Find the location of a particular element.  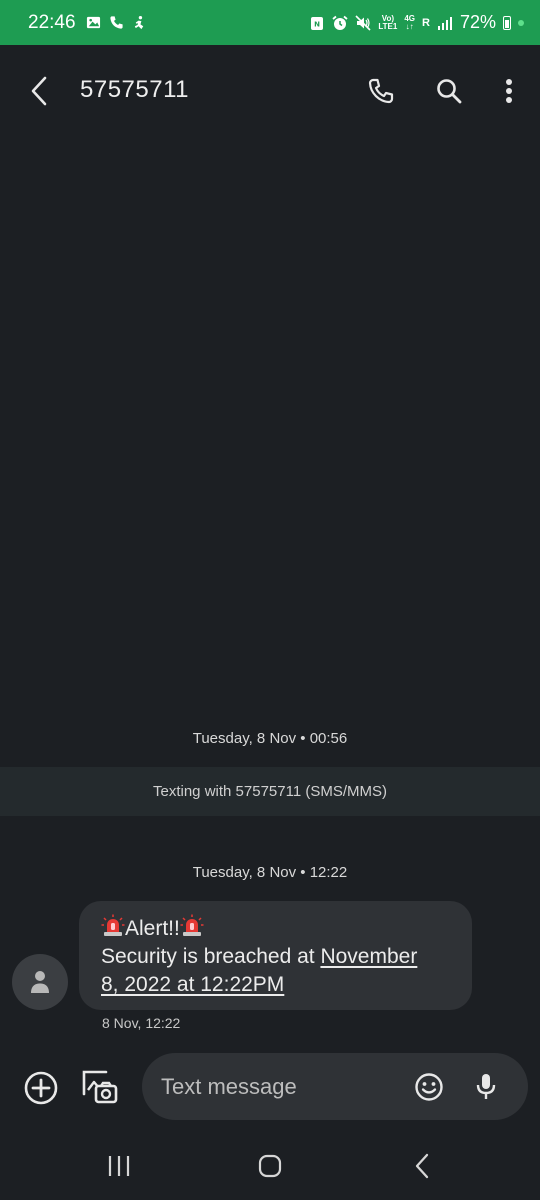

date-link: November is located at coordinates (368, 956).